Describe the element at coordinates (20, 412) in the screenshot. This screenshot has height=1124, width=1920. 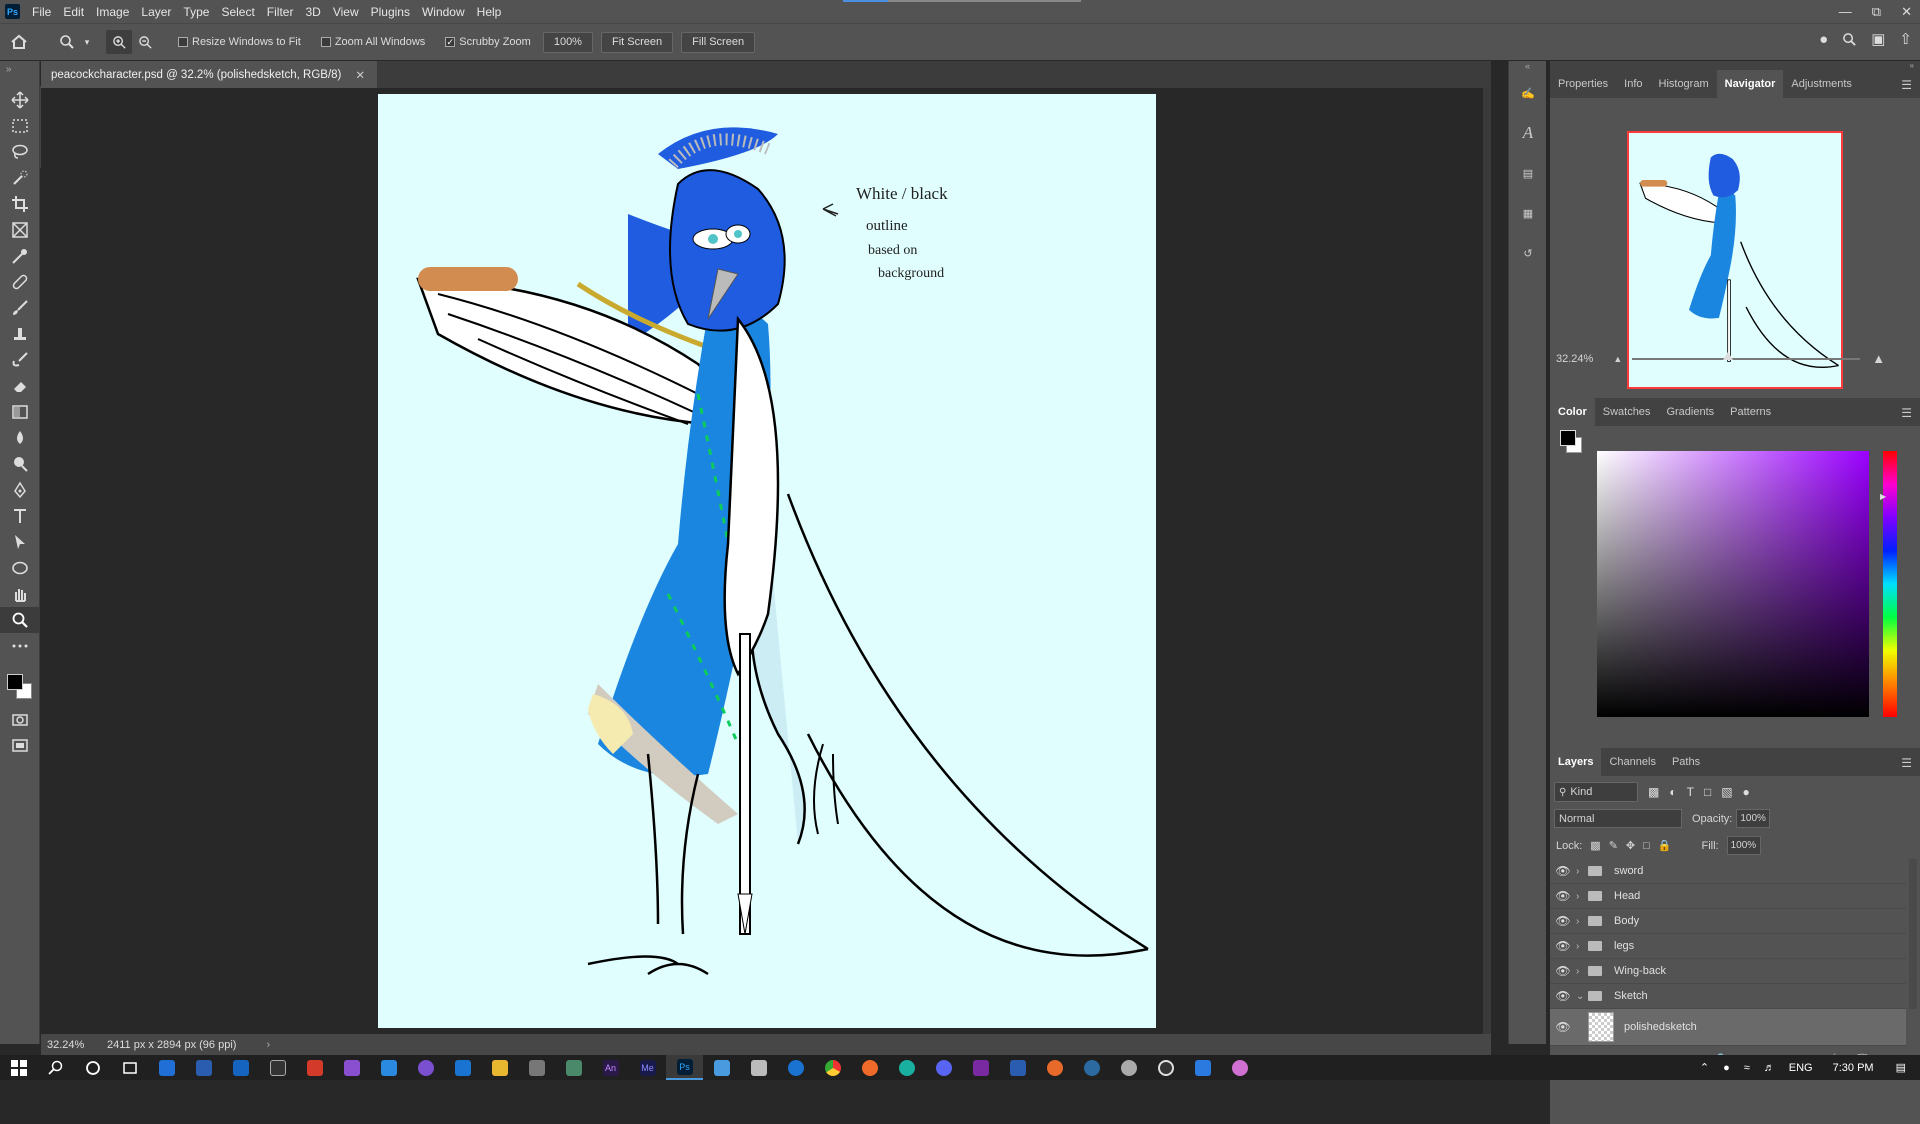
I see `gradient-tool-icon` at that location.